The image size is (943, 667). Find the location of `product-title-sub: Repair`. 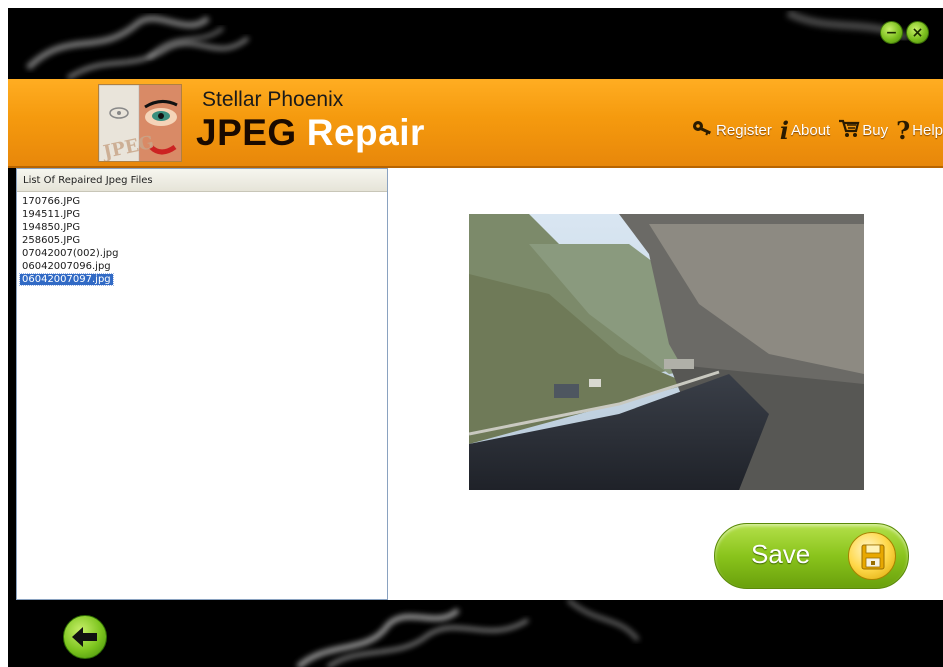

product-title-sub: Repair is located at coordinates (365, 132).